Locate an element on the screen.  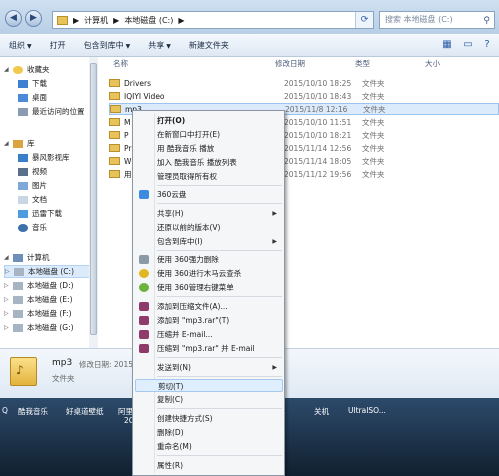
menu-label: 发送到(N) is located at coordinates (174, 367).